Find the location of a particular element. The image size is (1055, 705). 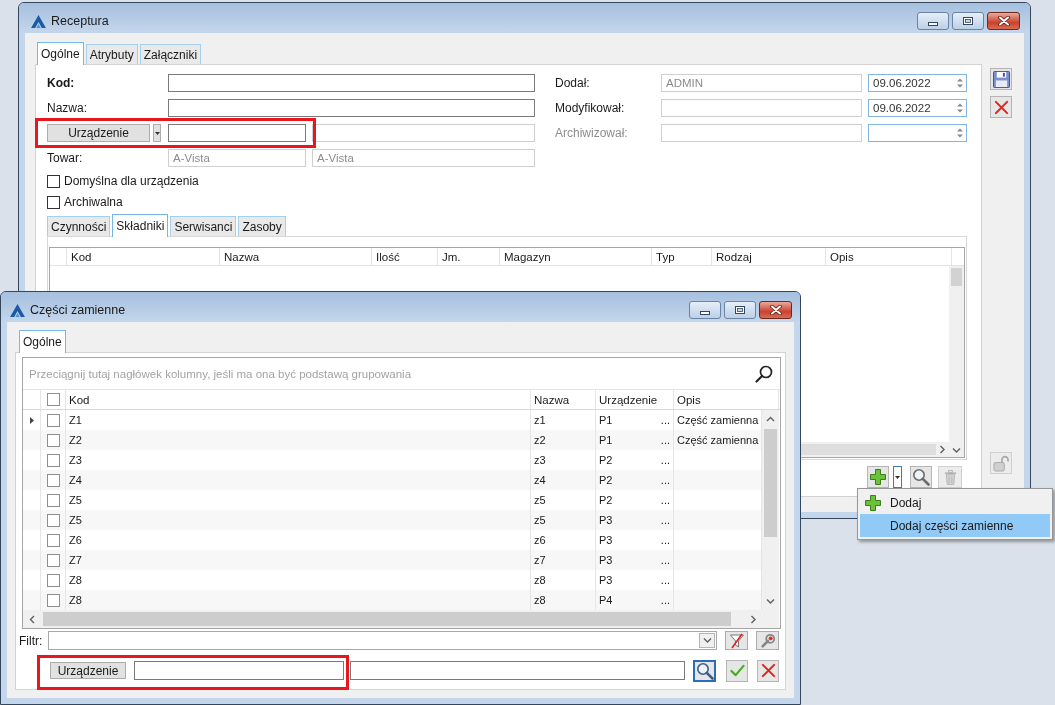

tab: Atrybuty is located at coordinates (111, 54).